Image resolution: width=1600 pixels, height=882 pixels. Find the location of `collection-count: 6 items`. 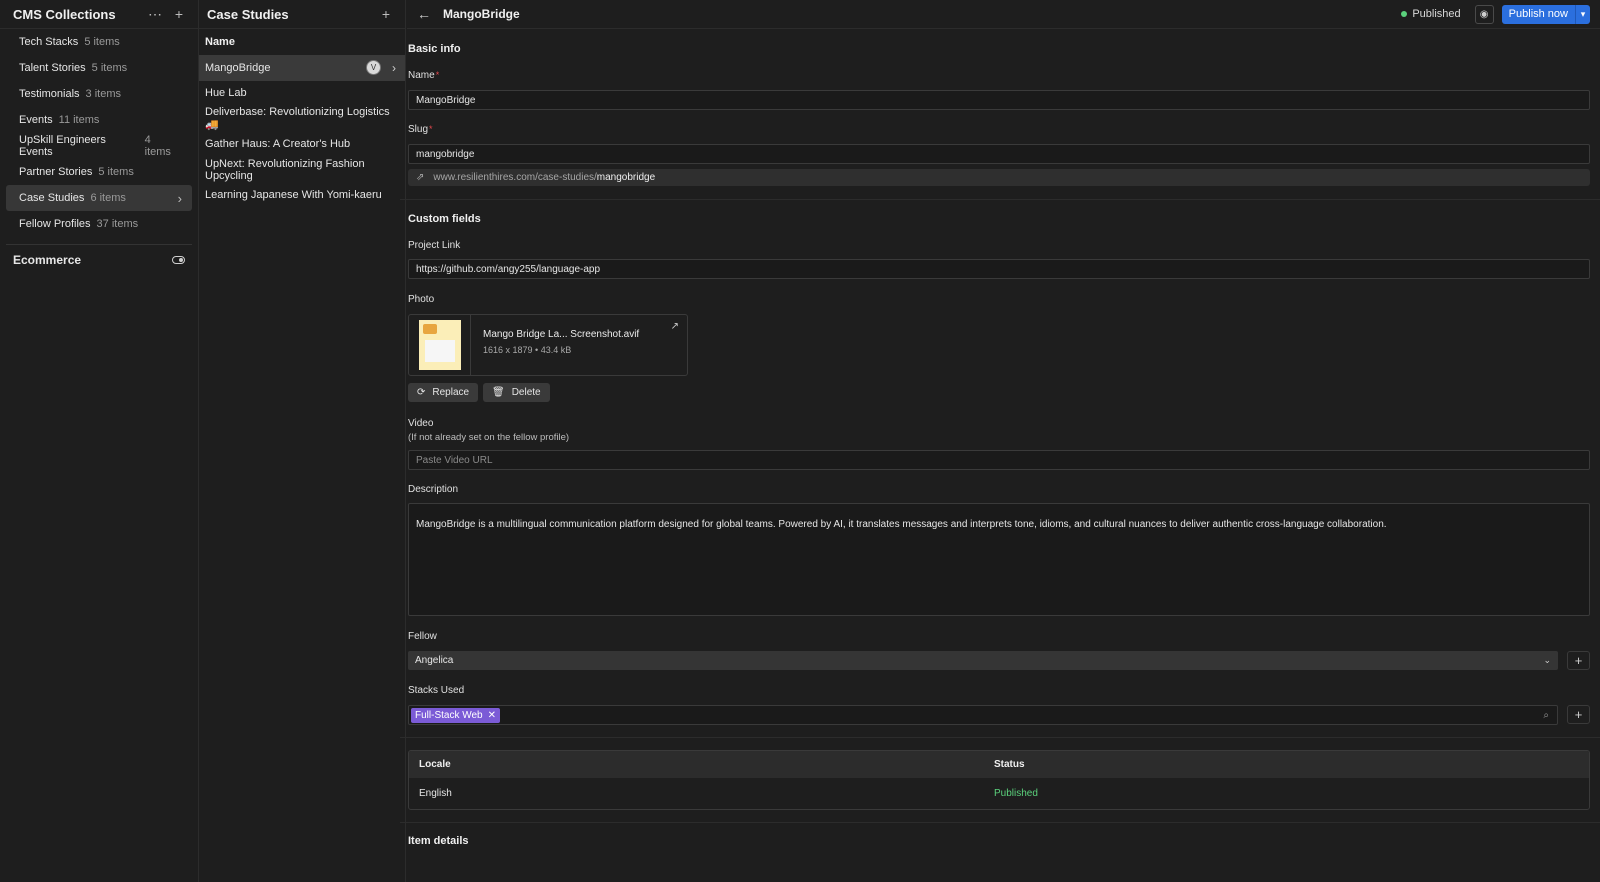

collection-count: 6 items is located at coordinates (108, 198).